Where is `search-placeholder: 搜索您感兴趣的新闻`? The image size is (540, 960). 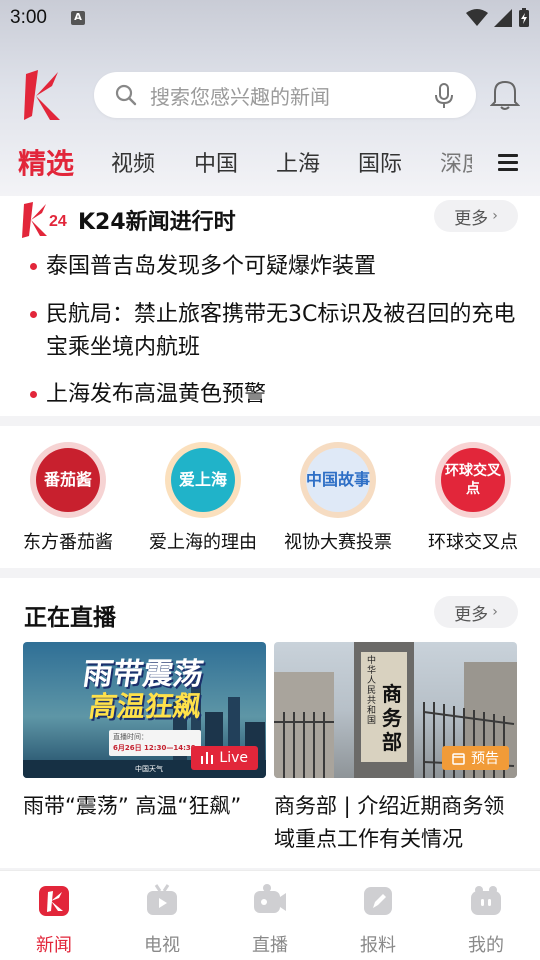 search-placeholder: 搜索您感兴趣的新闻 is located at coordinates (240, 96).